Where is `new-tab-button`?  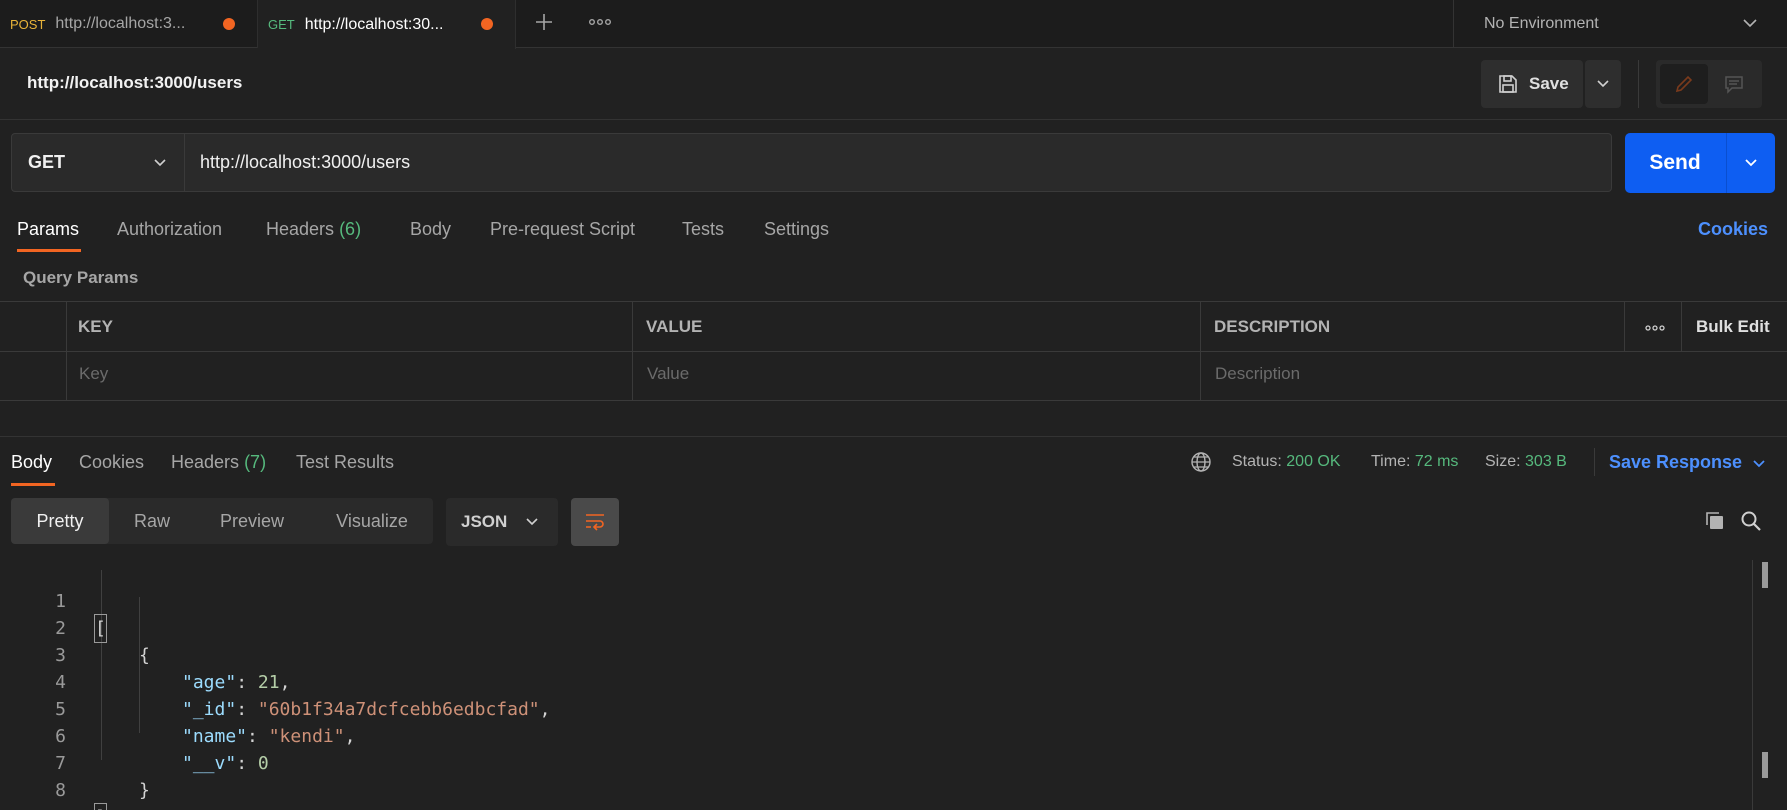
new-tab-button is located at coordinates (544, 22).